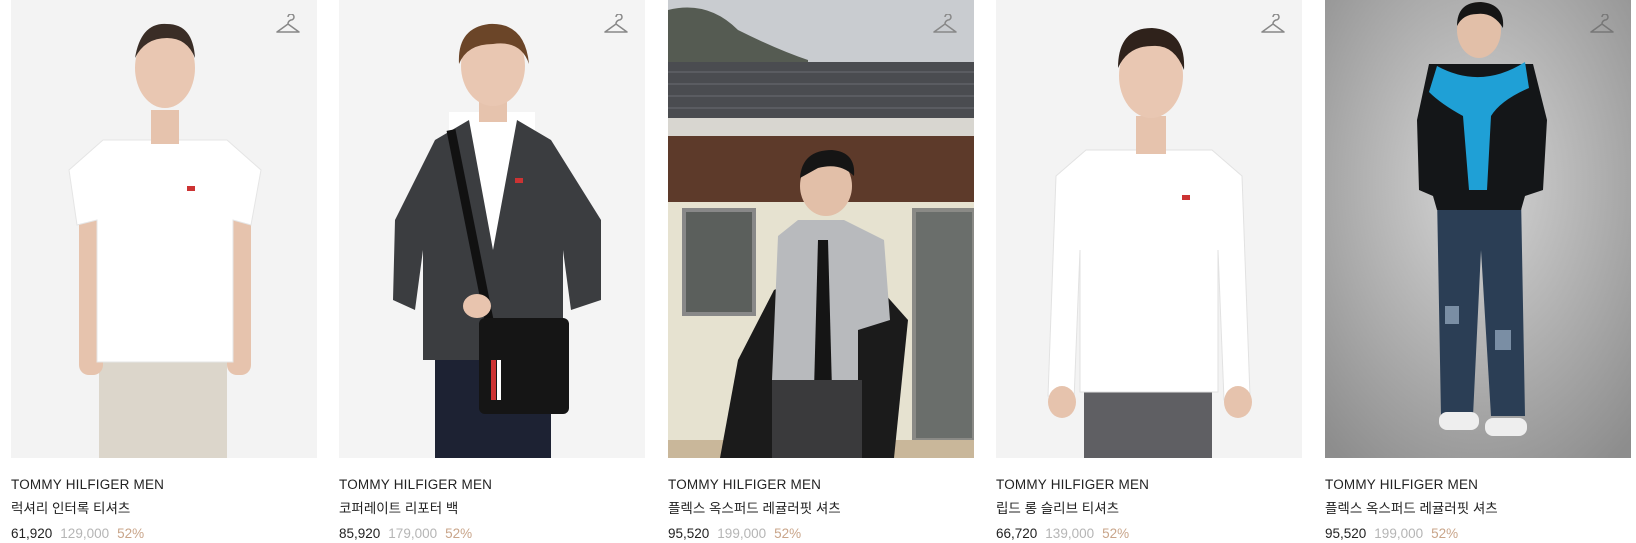 Image resolution: width=1636 pixels, height=543 pixels. What do you see at coordinates (164, 534) in the screenshot?
I see `product-prices: 61,920 129,000 52%` at bounding box center [164, 534].